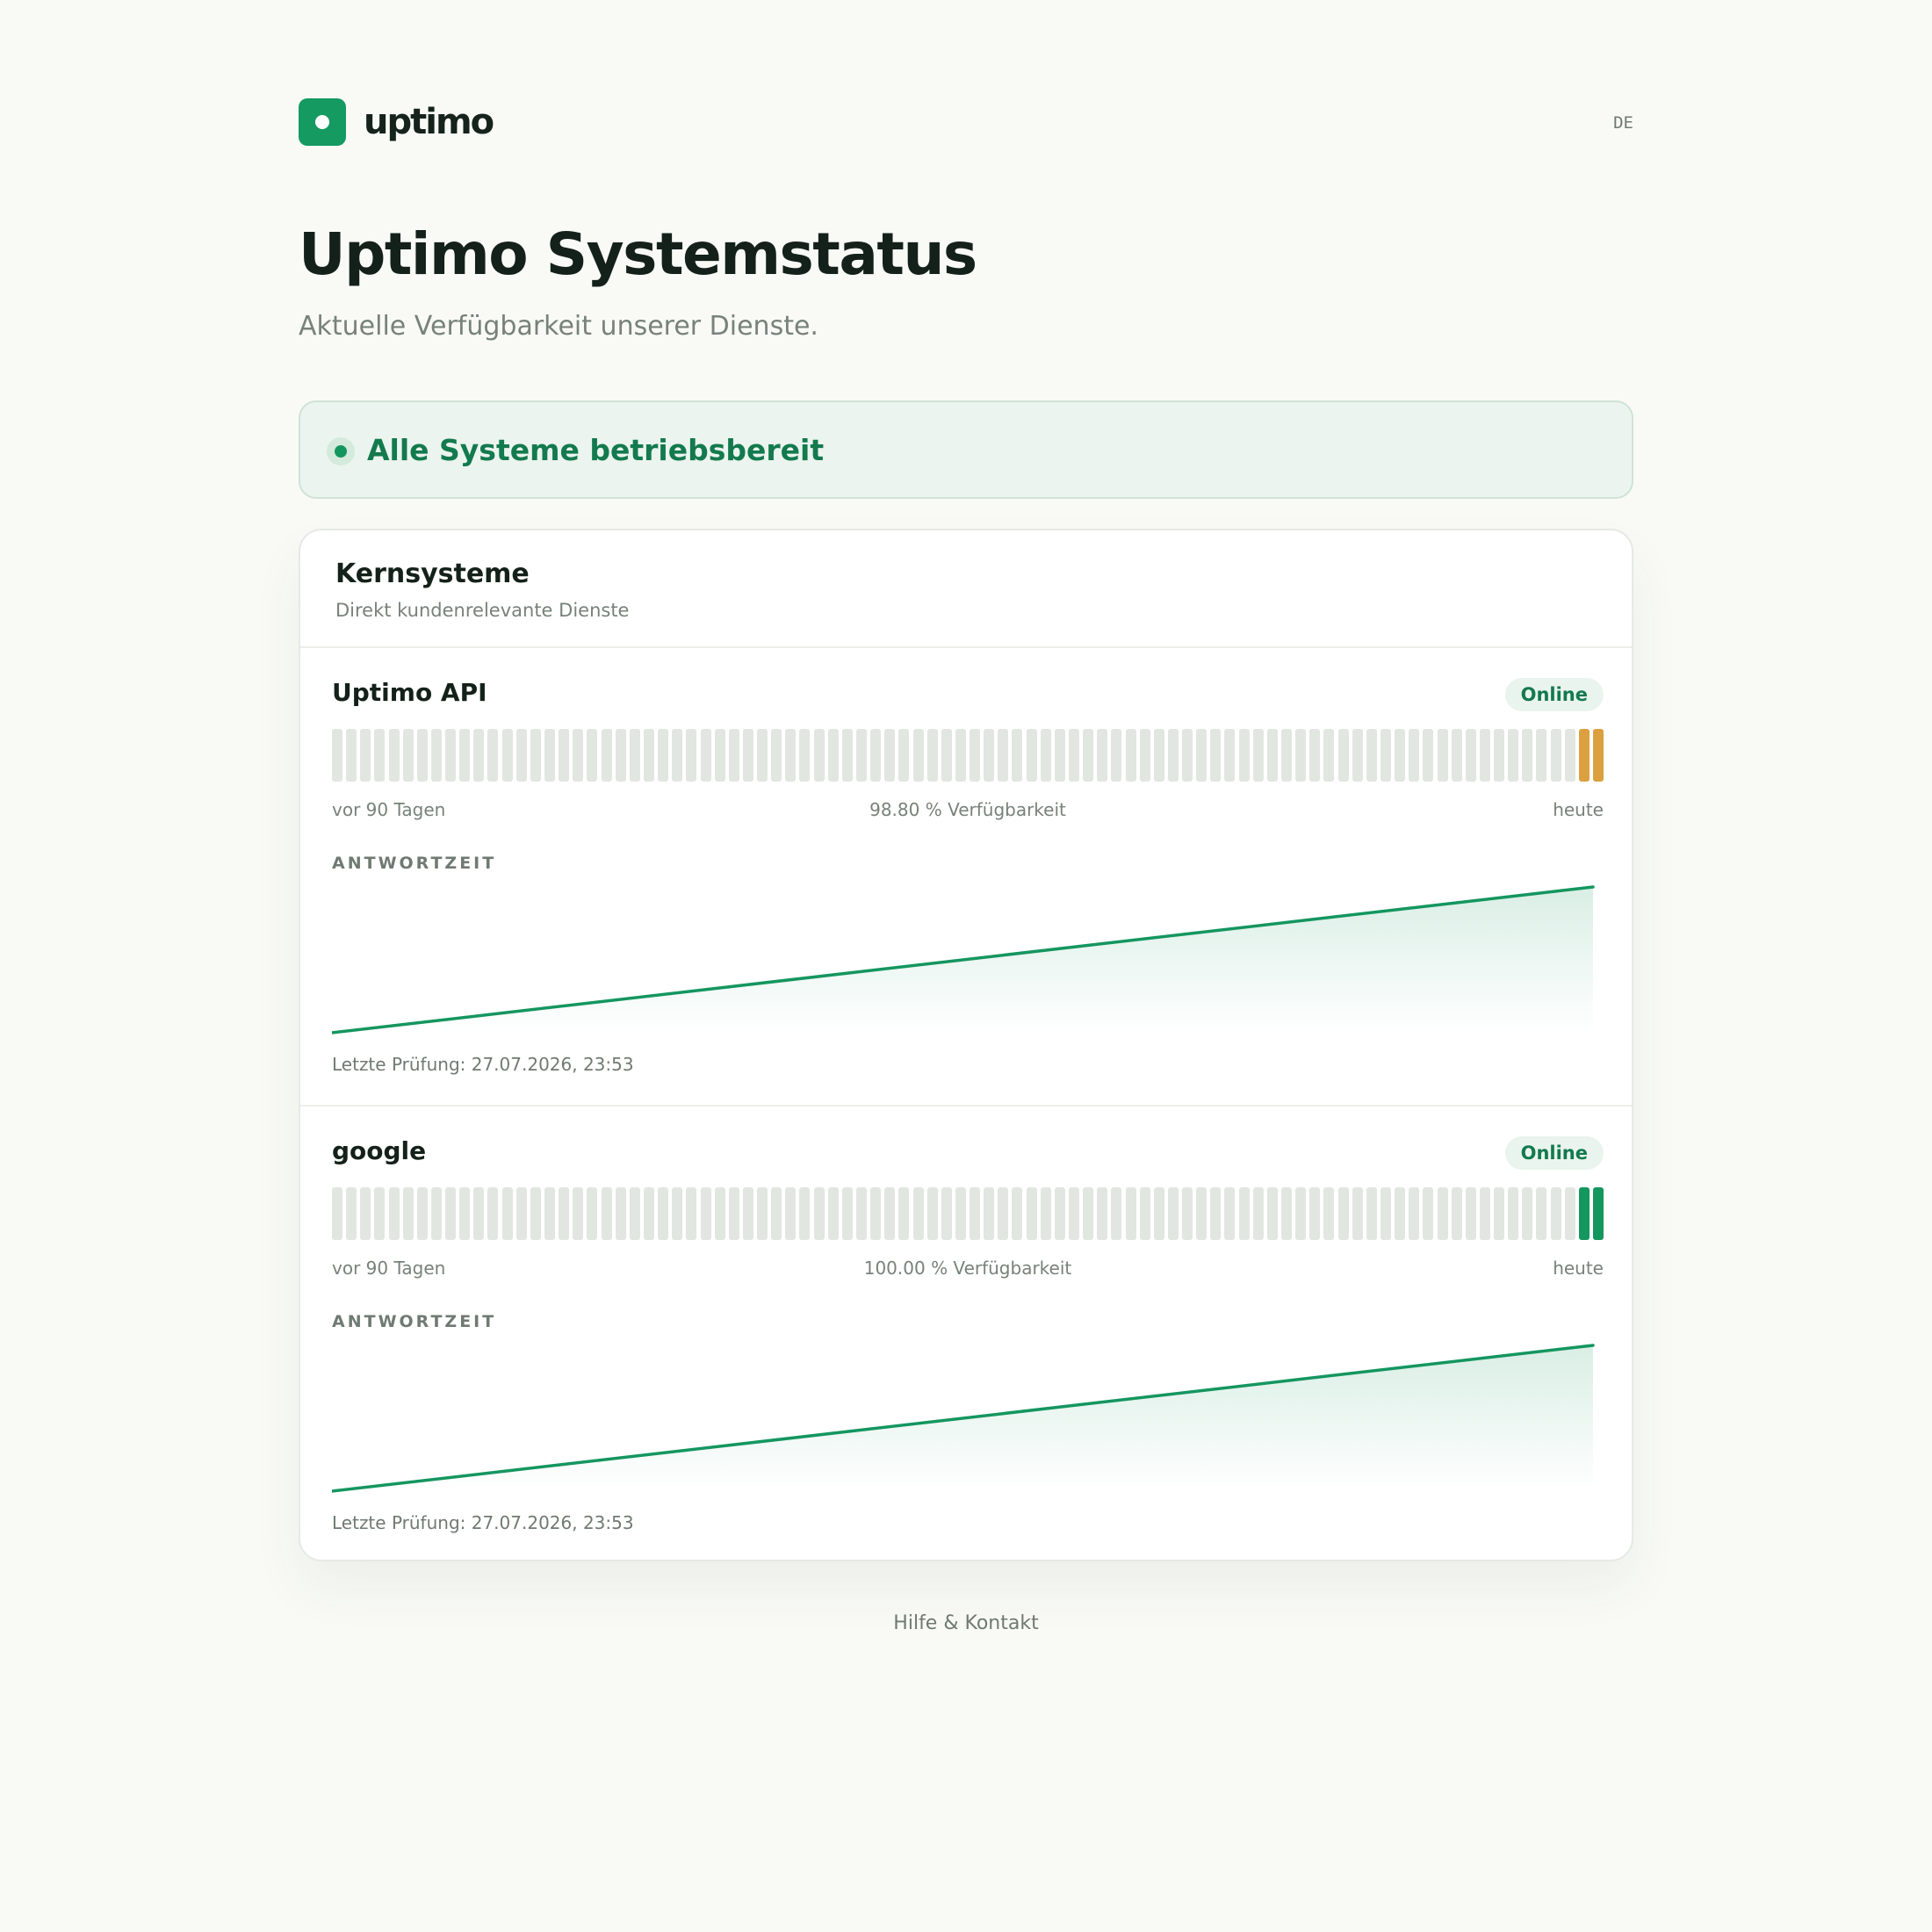 This screenshot has width=1932, height=1932. Describe the element at coordinates (322, 122) in the screenshot. I see `logo-icon` at that location.